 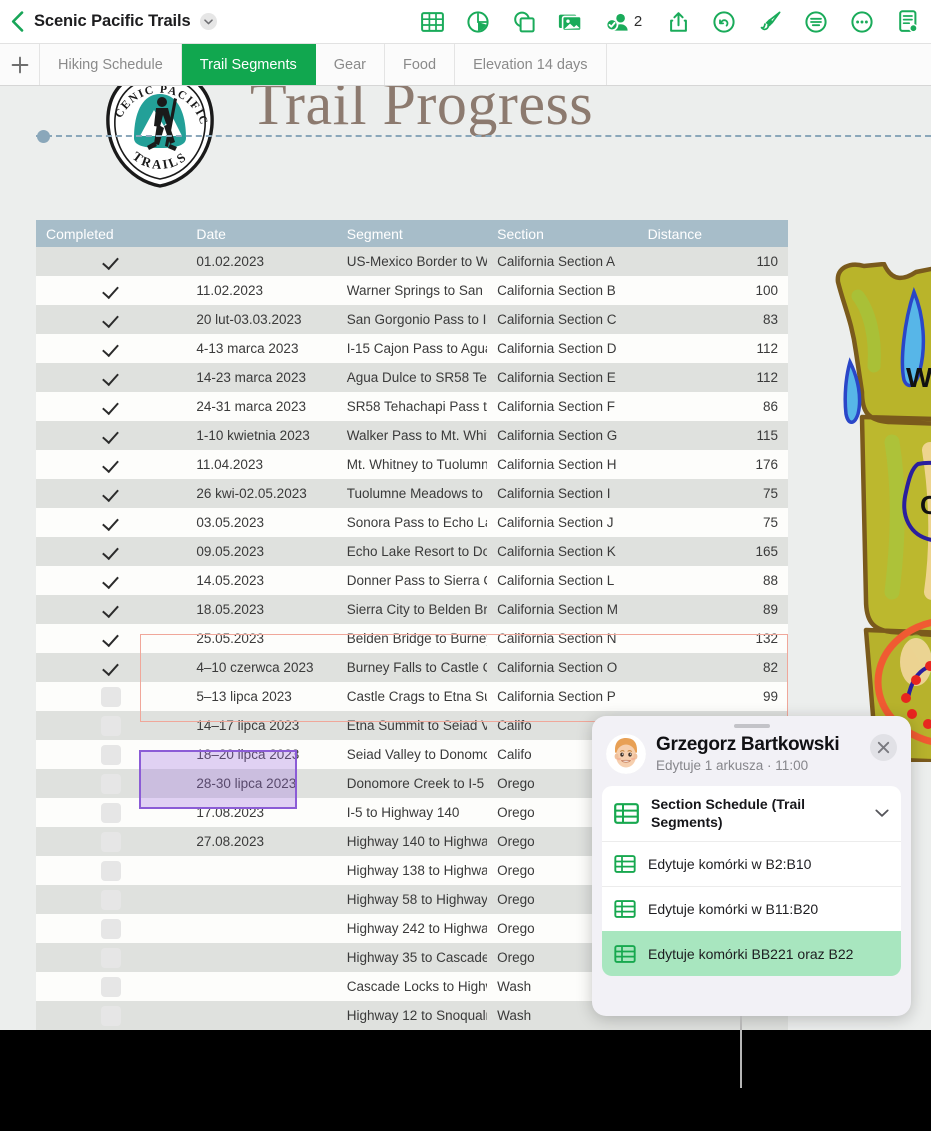 I want to click on cell-distance: 176, so click(x=712, y=464).